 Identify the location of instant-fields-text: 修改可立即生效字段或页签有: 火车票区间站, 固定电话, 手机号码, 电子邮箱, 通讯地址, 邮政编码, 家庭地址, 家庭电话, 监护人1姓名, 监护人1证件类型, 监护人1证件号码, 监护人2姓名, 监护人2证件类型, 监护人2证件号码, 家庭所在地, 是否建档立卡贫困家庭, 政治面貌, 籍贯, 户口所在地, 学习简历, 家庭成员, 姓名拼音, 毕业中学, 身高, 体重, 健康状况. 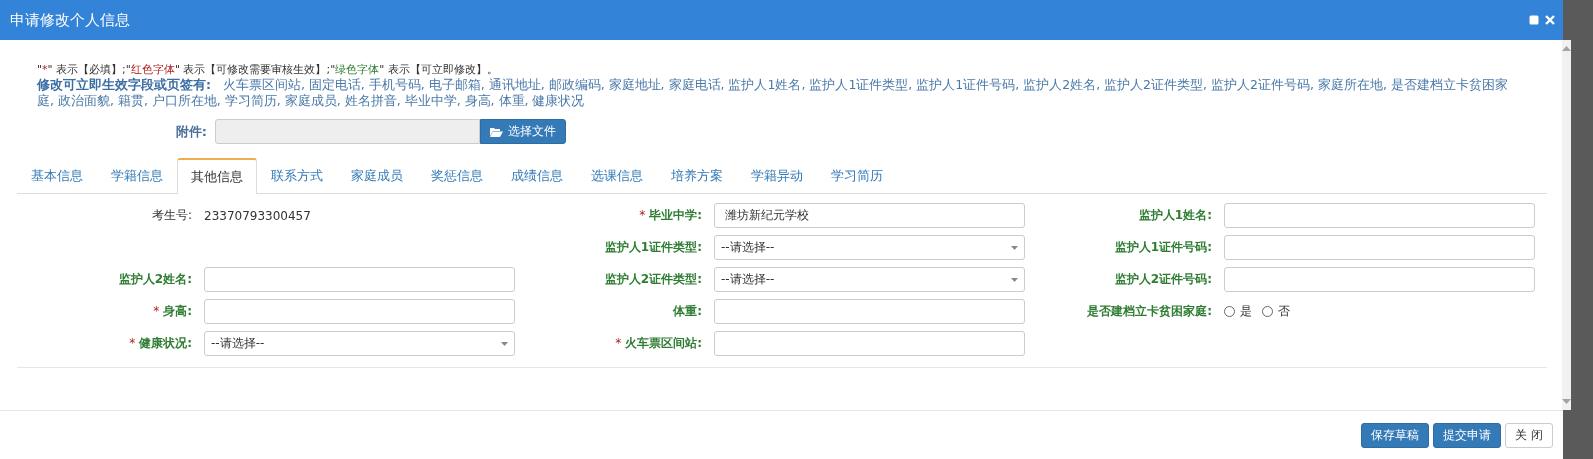
(773, 93).